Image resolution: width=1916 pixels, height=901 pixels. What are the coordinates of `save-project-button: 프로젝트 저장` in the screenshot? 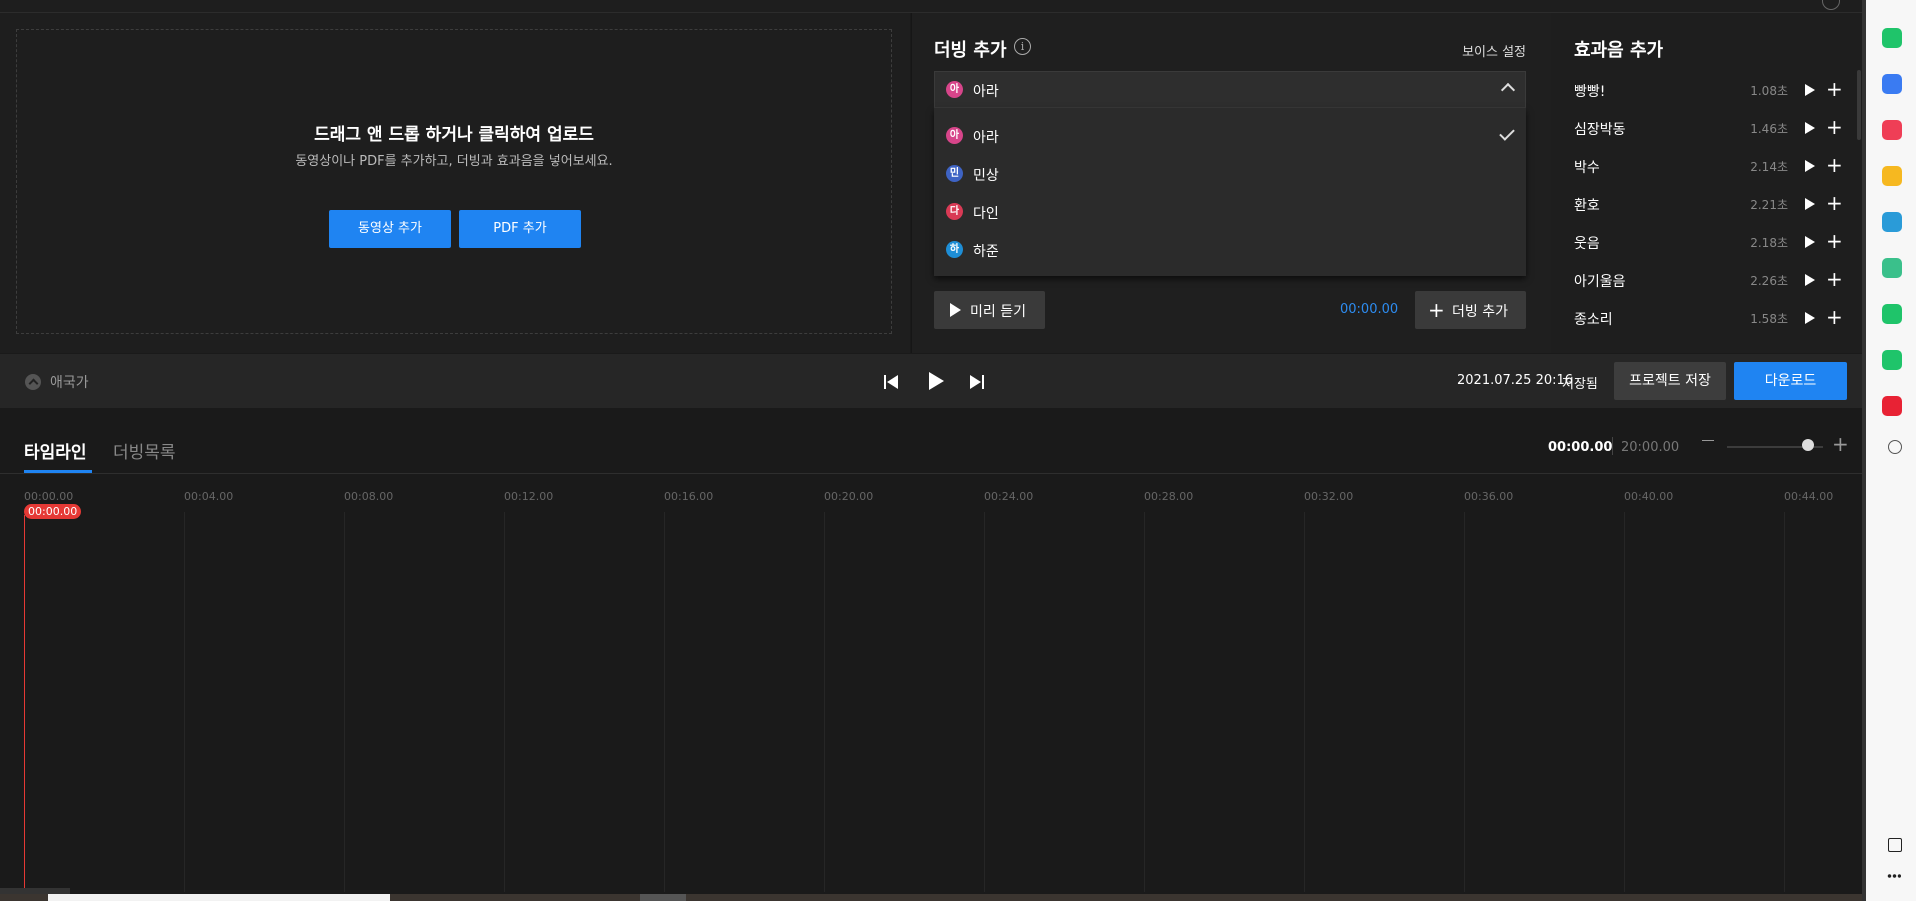 It's located at (1670, 381).